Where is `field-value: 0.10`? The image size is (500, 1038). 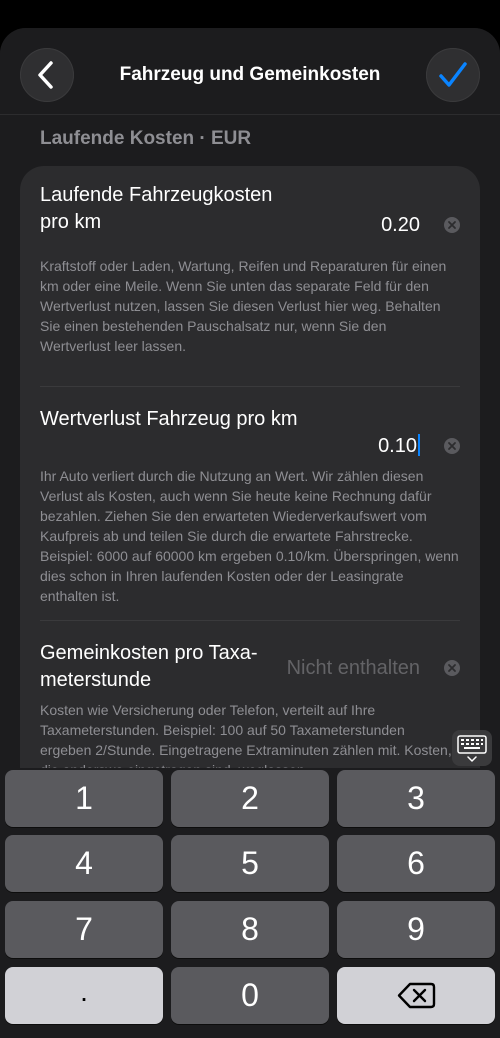
field-value: 0.10 is located at coordinates (397, 446).